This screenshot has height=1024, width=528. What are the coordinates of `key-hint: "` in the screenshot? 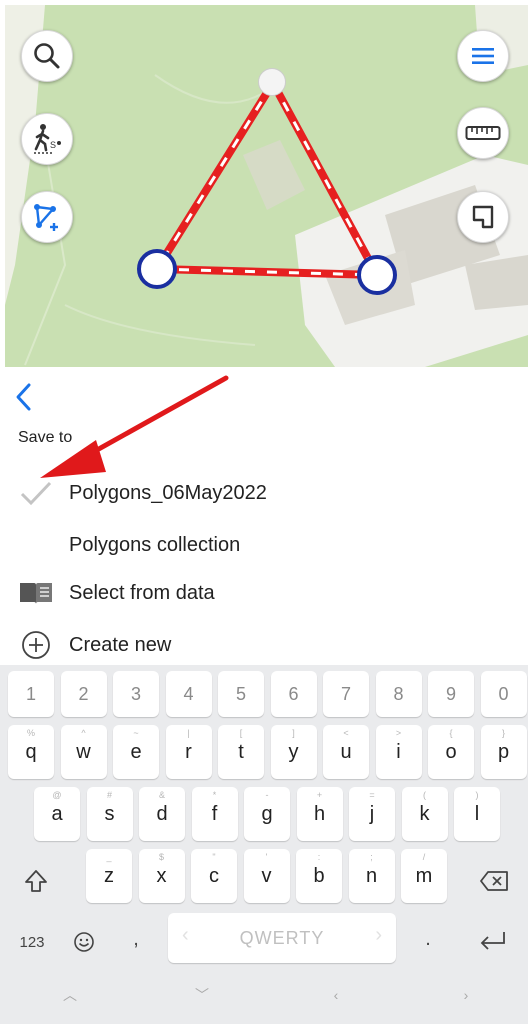 It's located at (214, 857).